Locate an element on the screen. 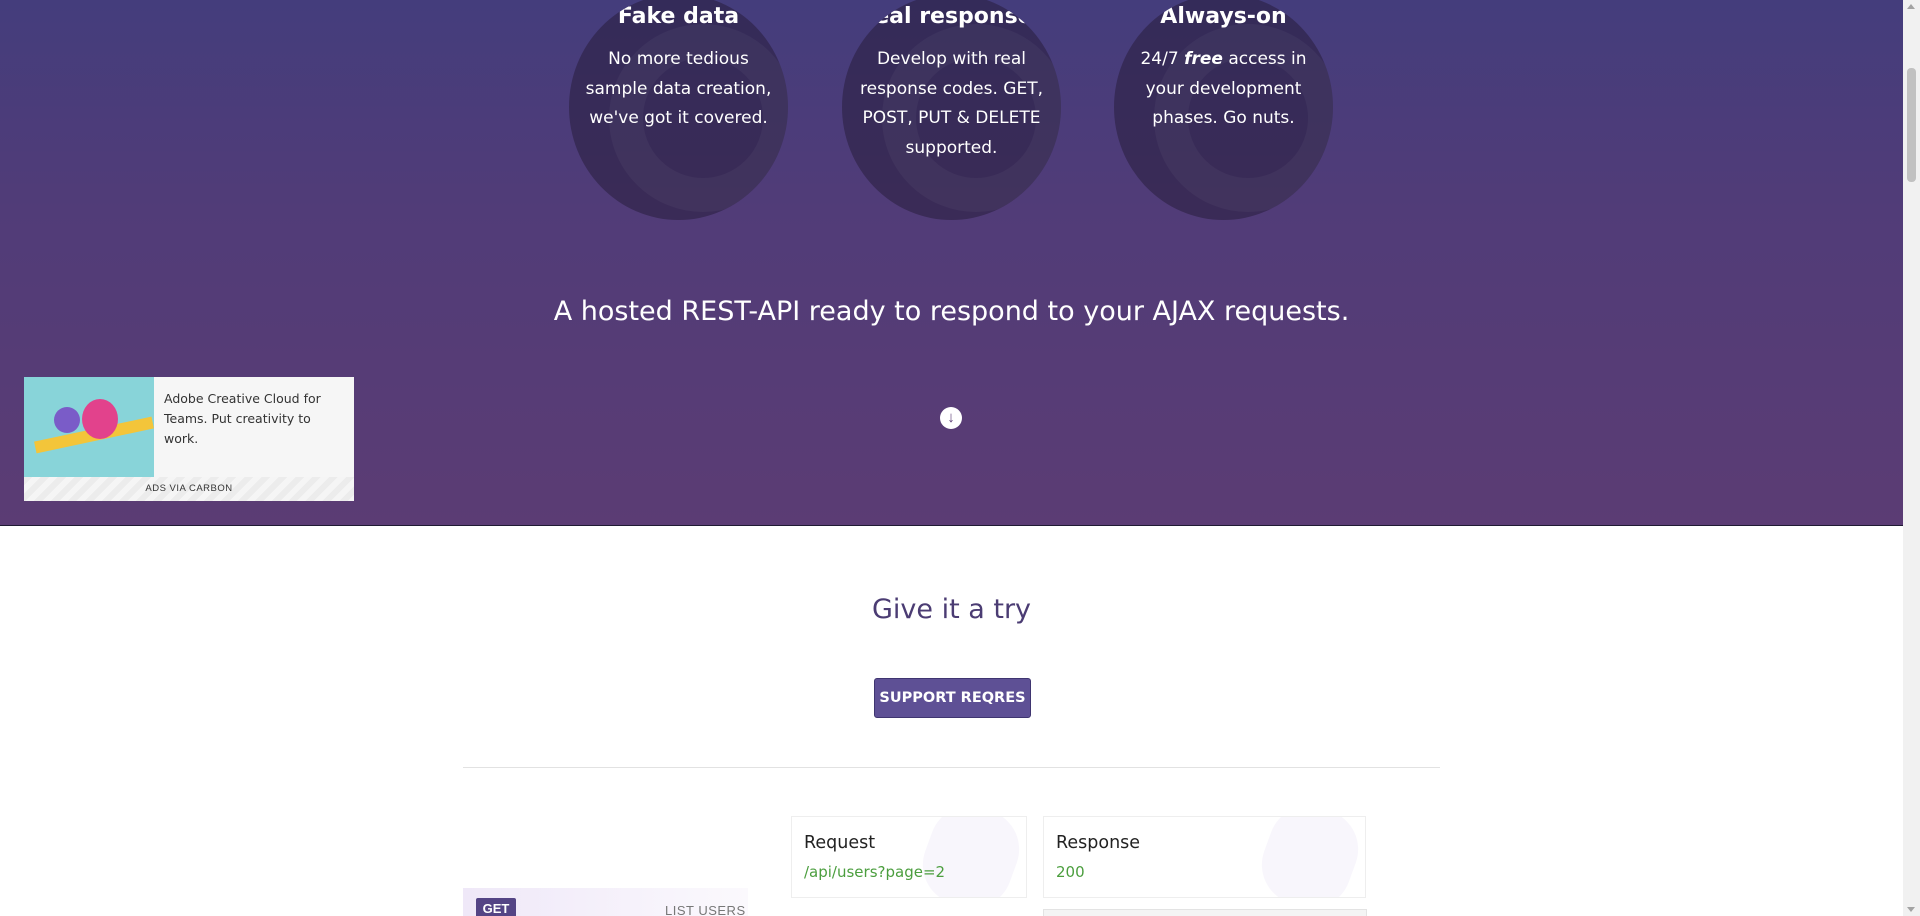  response-label: Response is located at coordinates (1098, 843).